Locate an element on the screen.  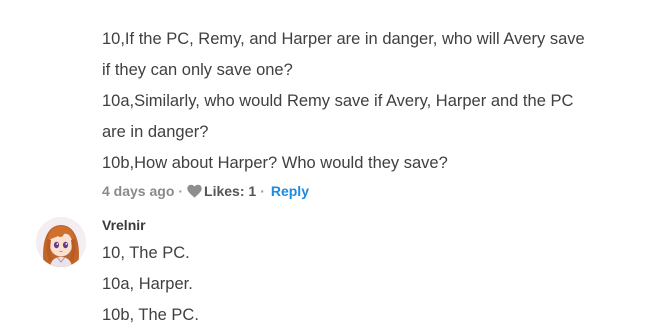
heart-icon is located at coordinates (194, 191).